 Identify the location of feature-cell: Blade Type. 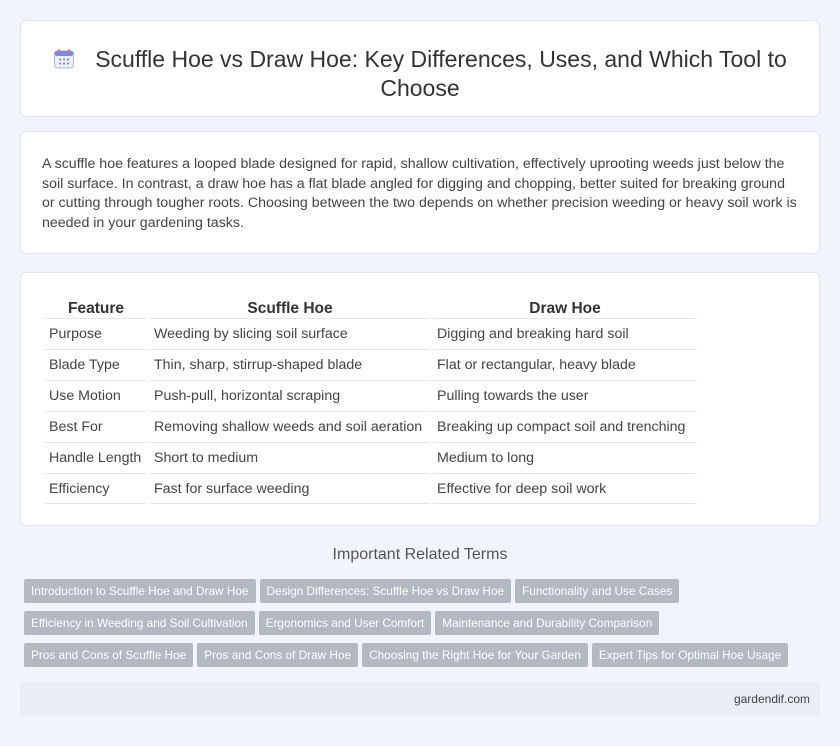
(96, 364).